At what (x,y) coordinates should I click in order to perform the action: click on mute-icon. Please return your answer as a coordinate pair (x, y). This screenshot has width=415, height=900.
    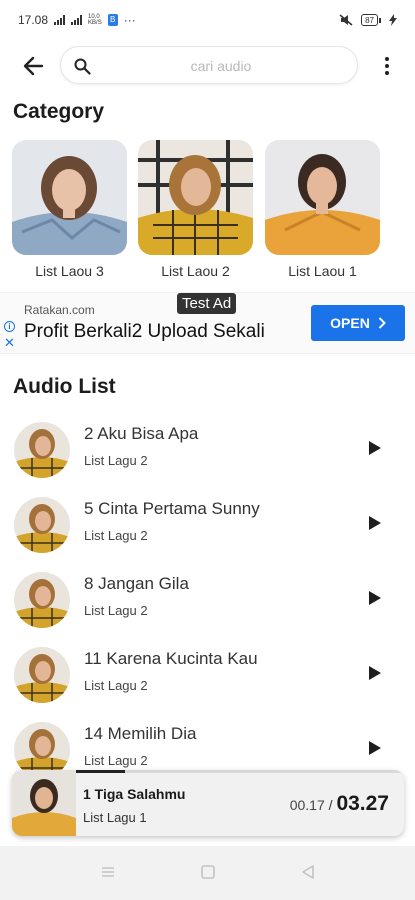
    Looking at the image, I should click on (346, 20).